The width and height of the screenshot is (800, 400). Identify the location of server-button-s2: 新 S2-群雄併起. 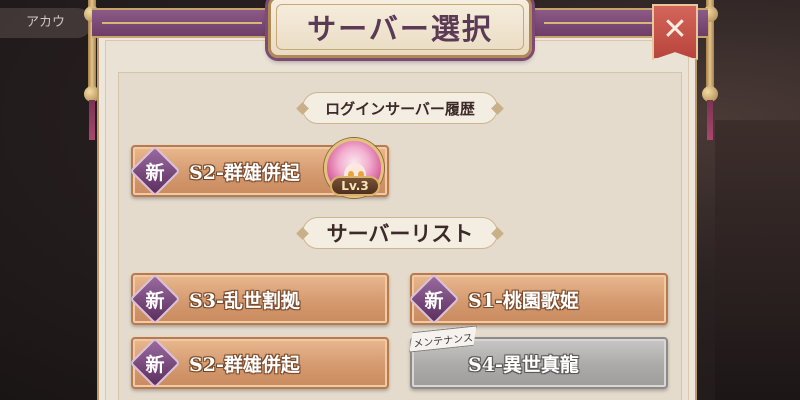
(259, 363).